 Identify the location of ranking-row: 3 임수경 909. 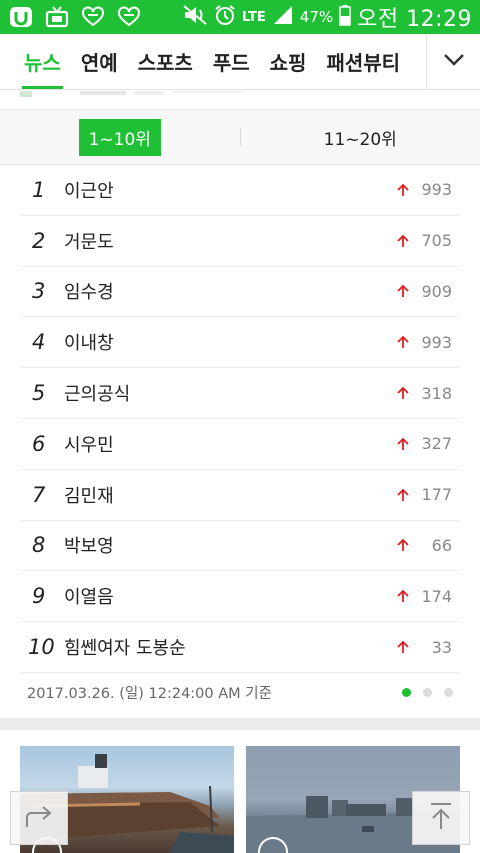
(240, 292).